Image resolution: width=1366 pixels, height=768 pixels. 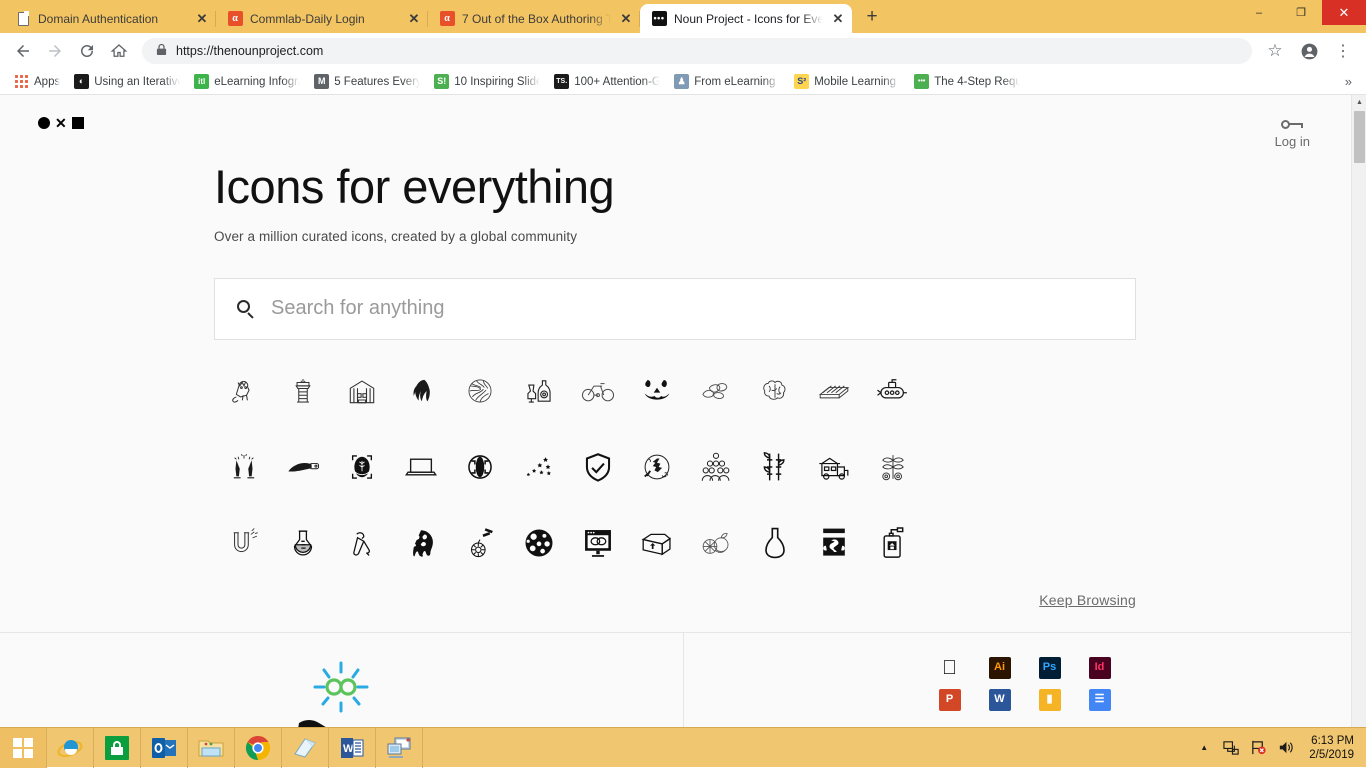 I want to click on maximize-button: ❐, so click(x=1301, y=12).